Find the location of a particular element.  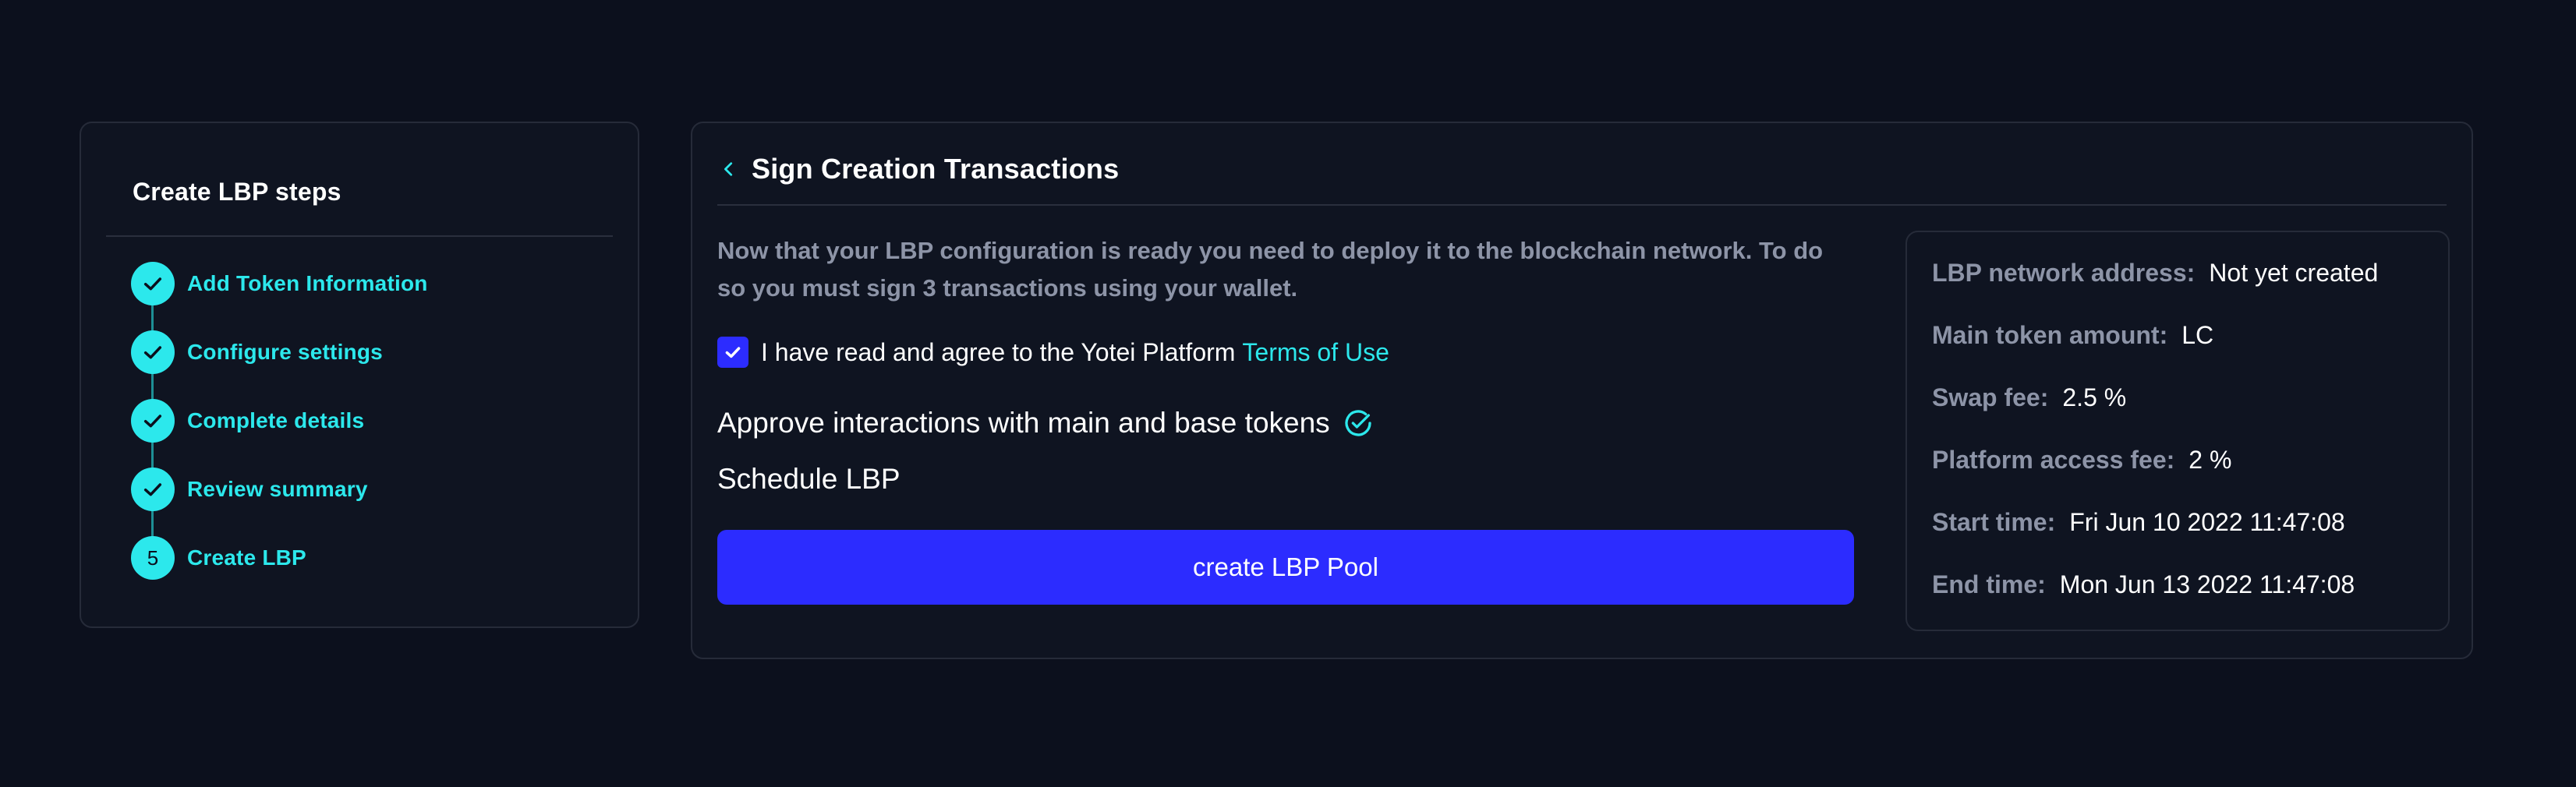

chevron-left-icon is located at coordinates (729, 169).